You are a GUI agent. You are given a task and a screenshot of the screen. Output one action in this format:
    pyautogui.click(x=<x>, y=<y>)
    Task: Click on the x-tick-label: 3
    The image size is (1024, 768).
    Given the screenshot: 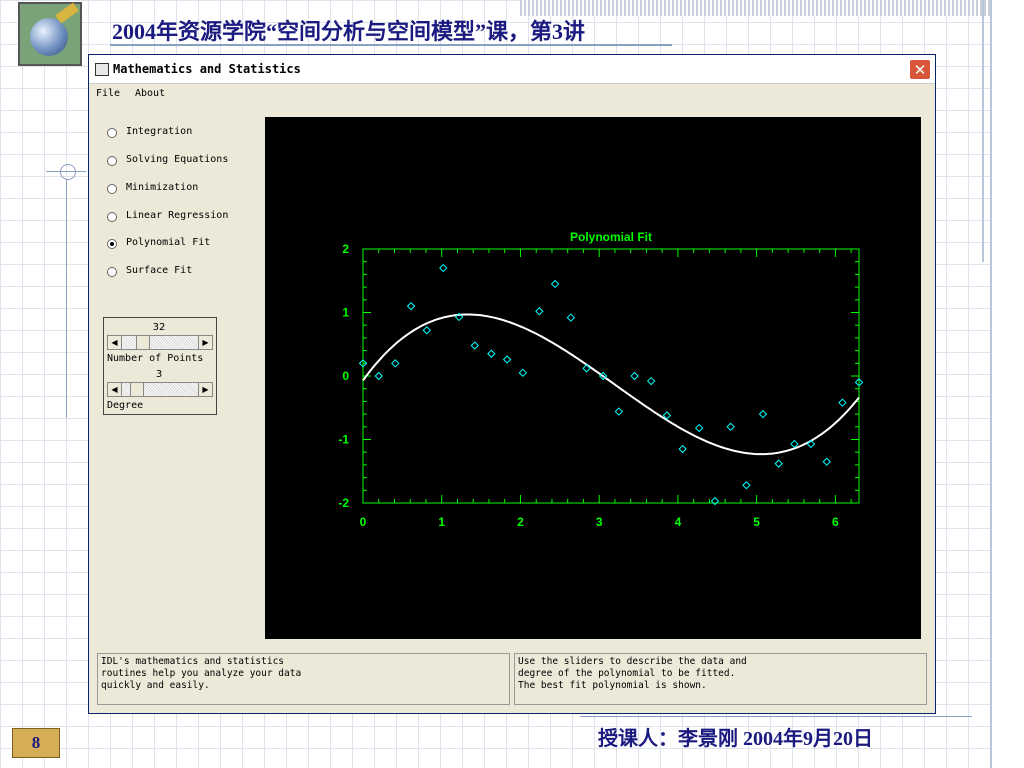 What is the action you would take?
    pyautogui.click(x=599, y=522)
    